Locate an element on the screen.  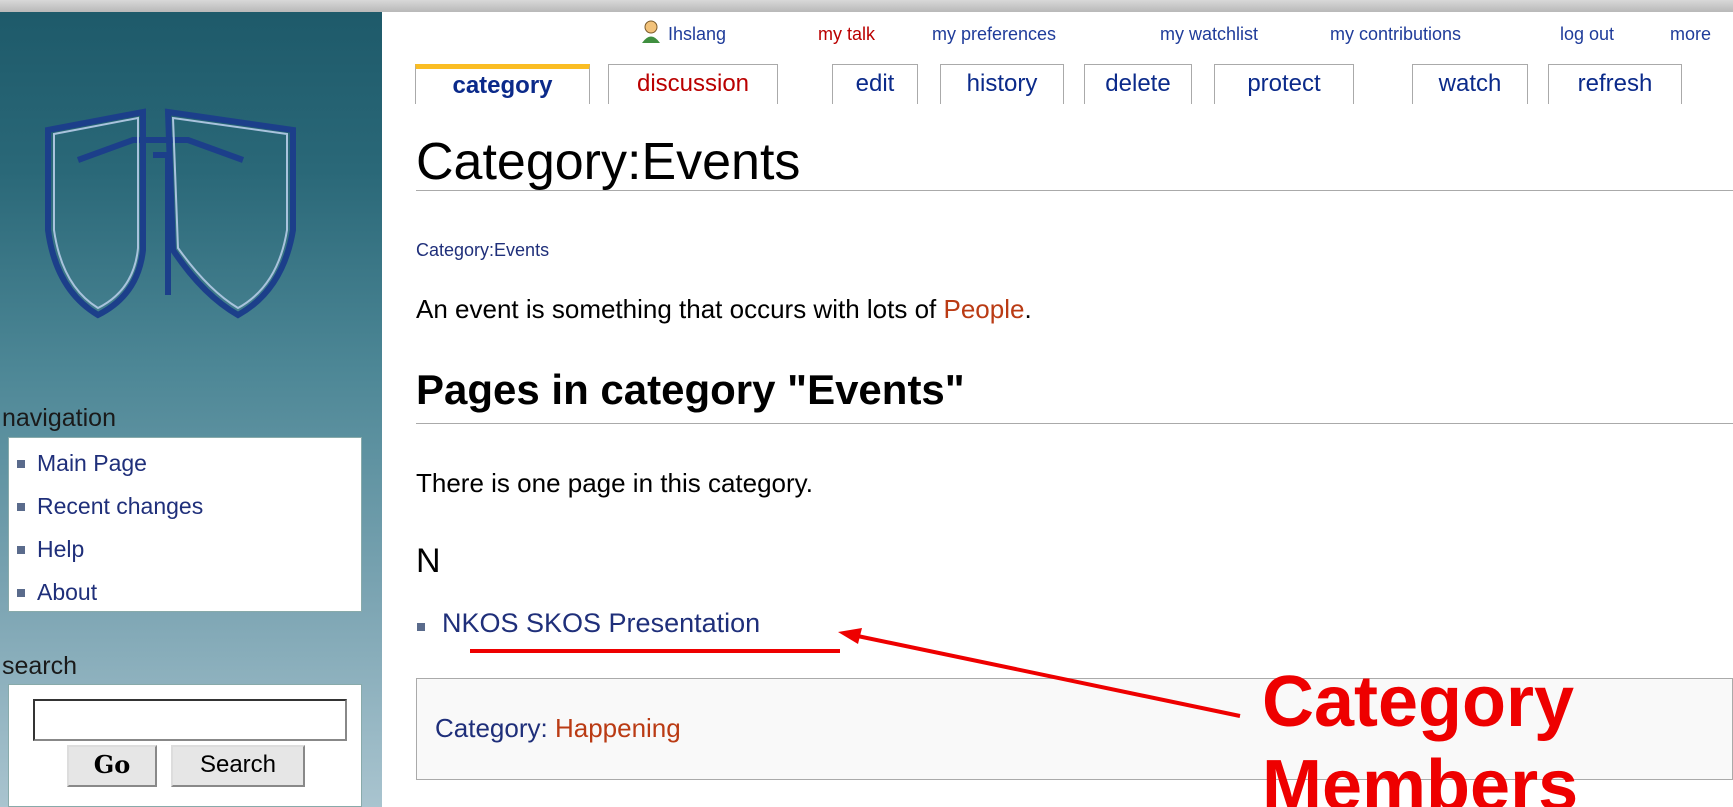
nav-main-page: Main Page is located at coordinates (189, 469).